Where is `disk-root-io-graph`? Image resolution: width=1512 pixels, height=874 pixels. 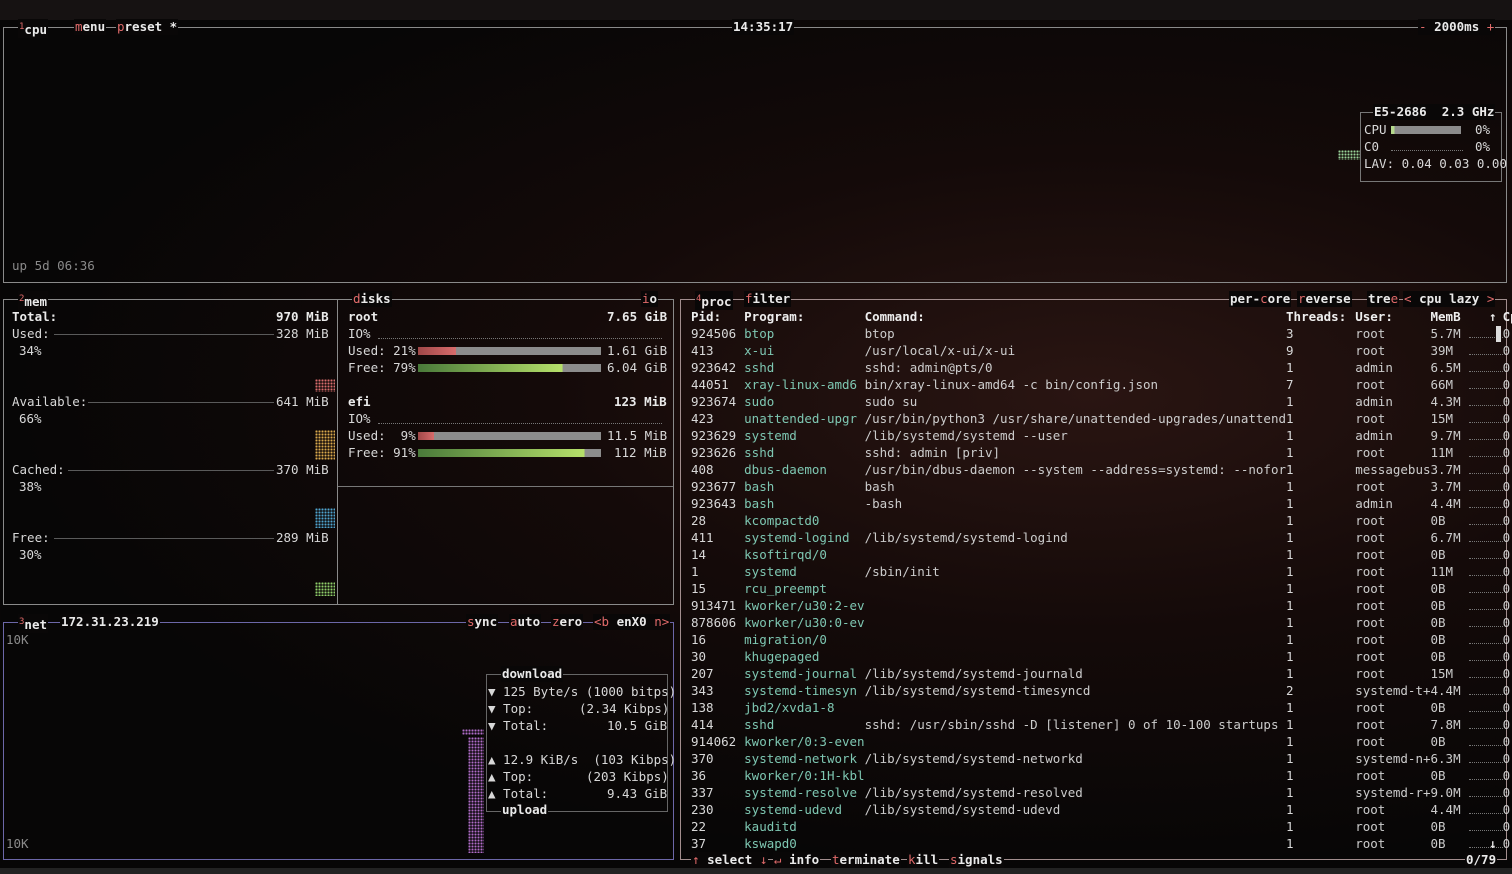
disk-root-io-graph is located at coordinates (520, 338).